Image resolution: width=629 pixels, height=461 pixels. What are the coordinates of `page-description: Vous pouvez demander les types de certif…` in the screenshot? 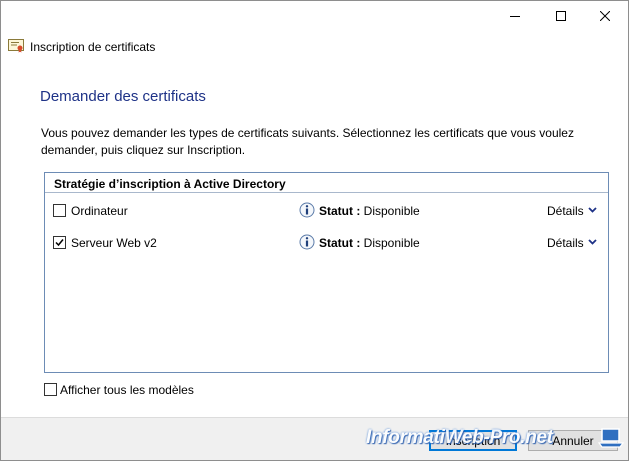 It's located at (307, 141).